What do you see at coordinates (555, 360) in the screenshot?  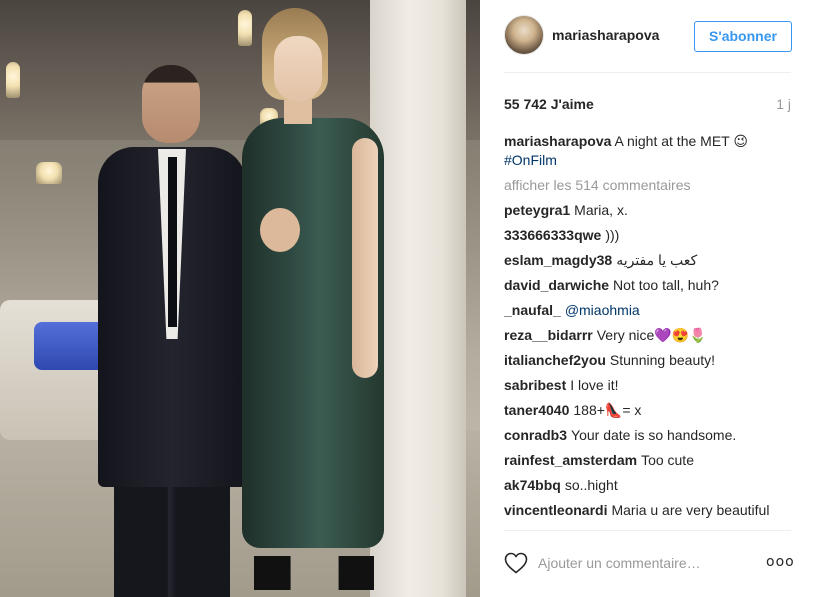 I see `comment-username: italianchef2you` at bounding box center [555, 360].